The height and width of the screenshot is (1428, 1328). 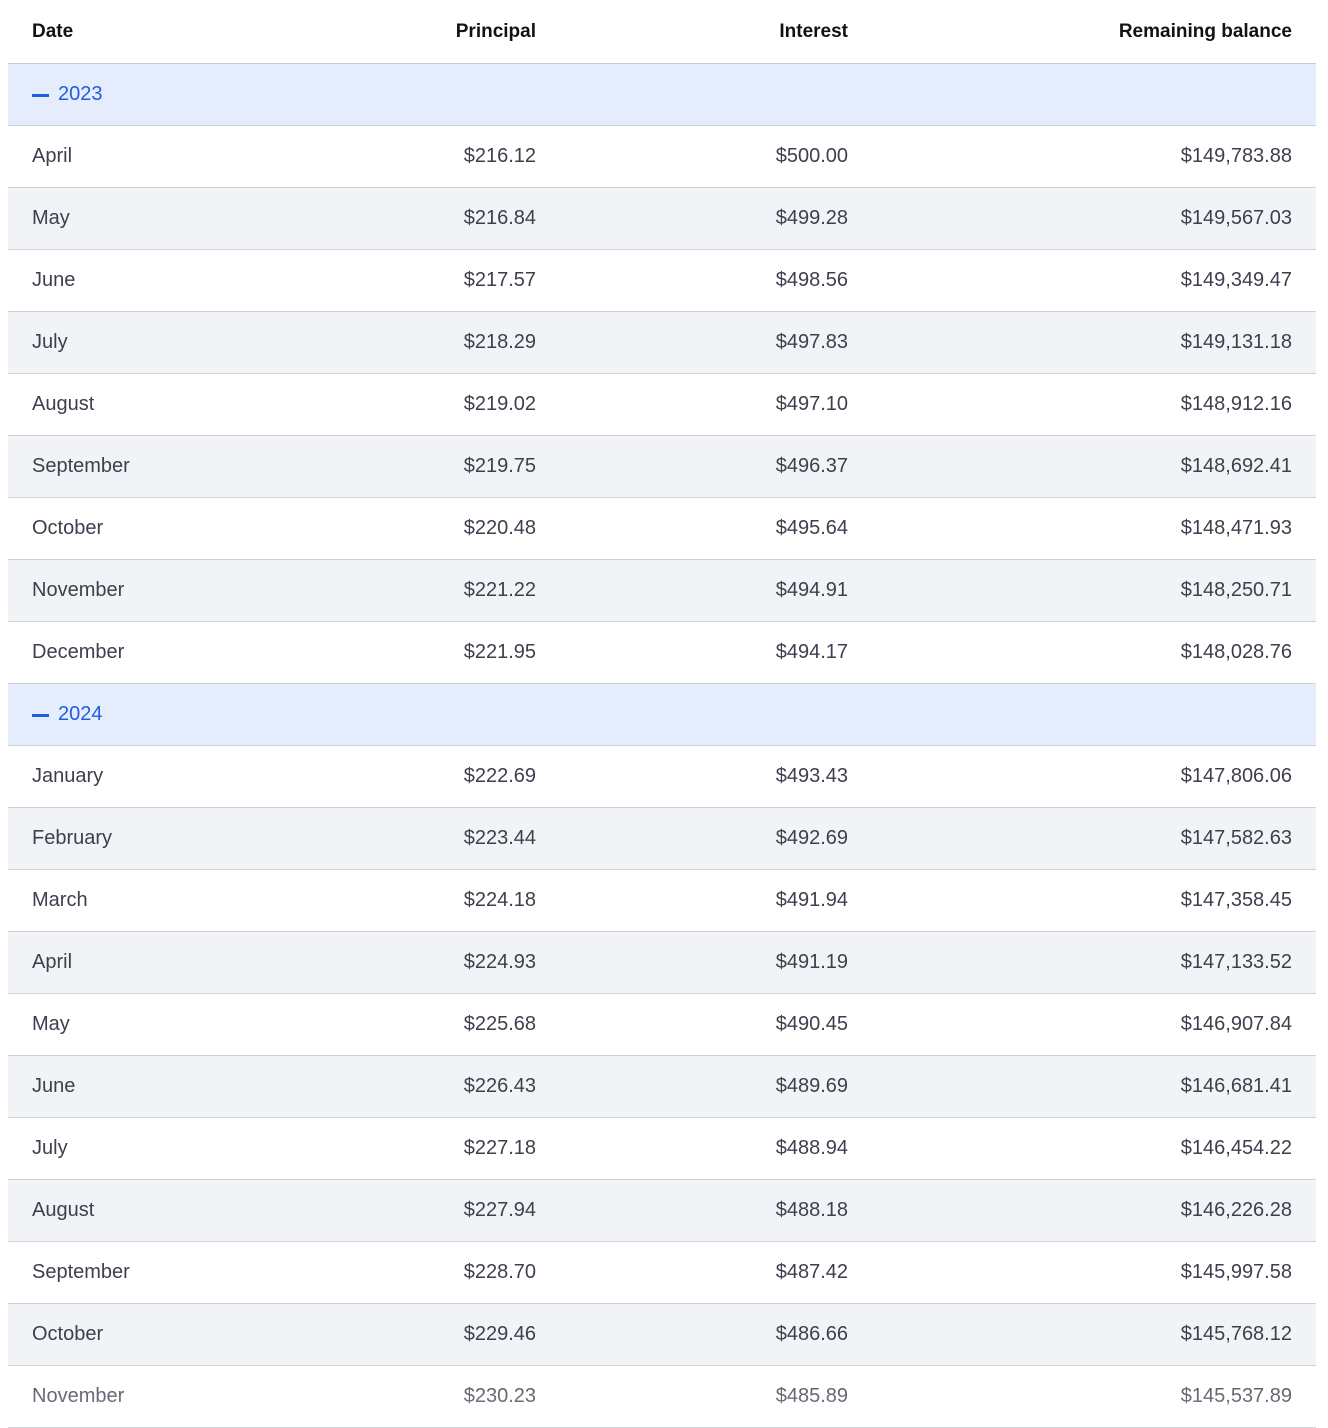 What do you see at coordinates (662, 963) in the screenshot?
I see `table-row: April $224.93 $491.19 $147,133.52` at bounding box center [662, 963].